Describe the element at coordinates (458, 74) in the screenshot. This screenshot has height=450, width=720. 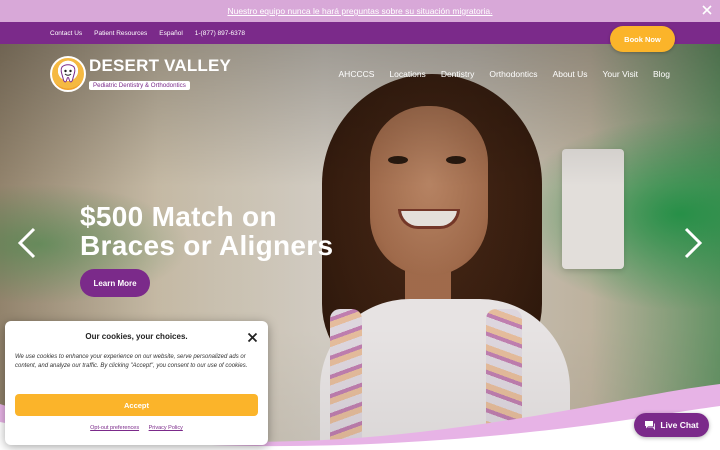
I see `nav-dentistry: Dentistry` at that location.